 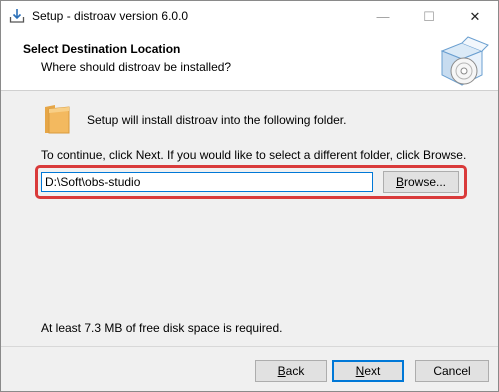 I want to click on close-button: ✕, so click(x=475, y=16).